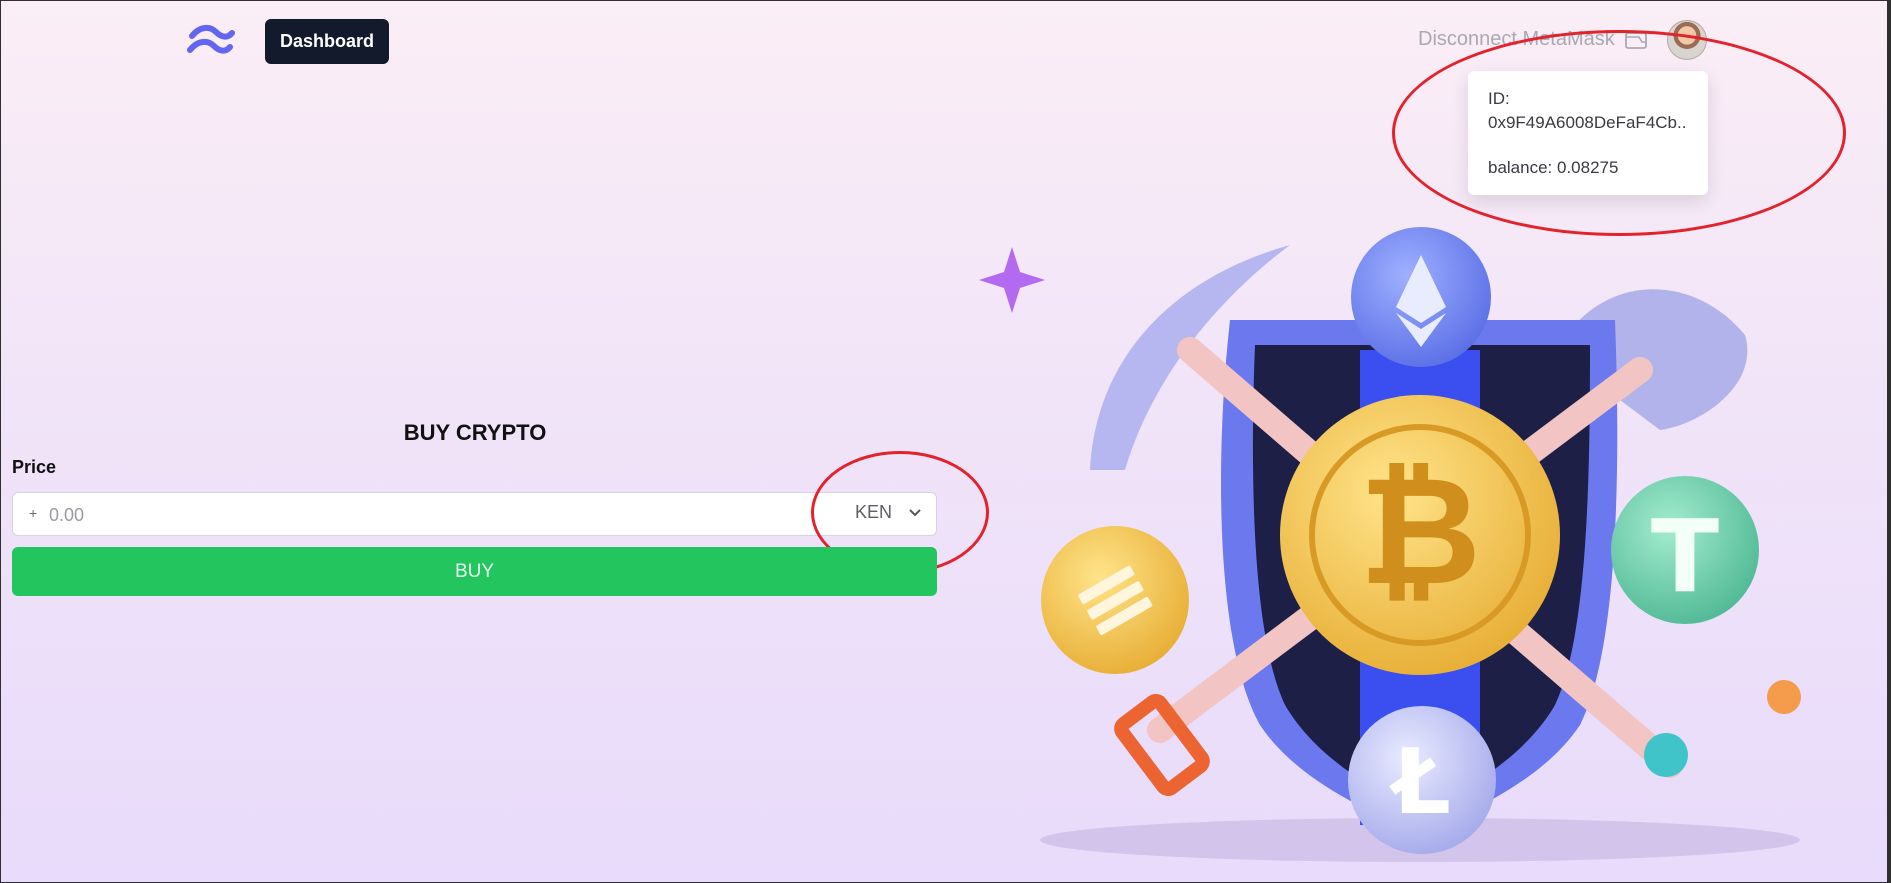 The image size is (1891, 883). I want to click on price-input, so click(399, 515).